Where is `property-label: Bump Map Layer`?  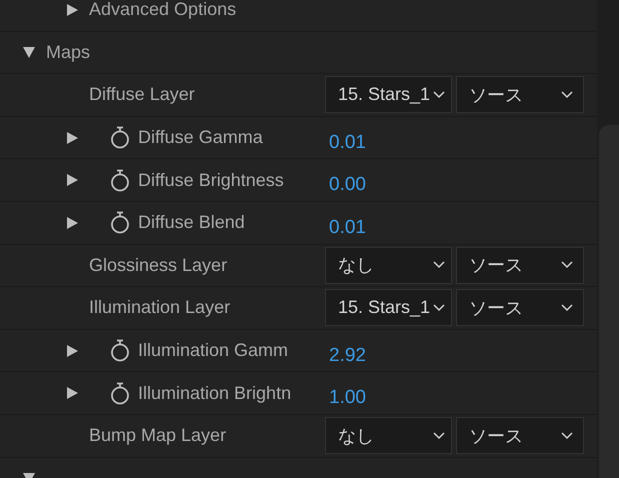
property-label: Bump Map Layer is located at coordinates (157, 435).